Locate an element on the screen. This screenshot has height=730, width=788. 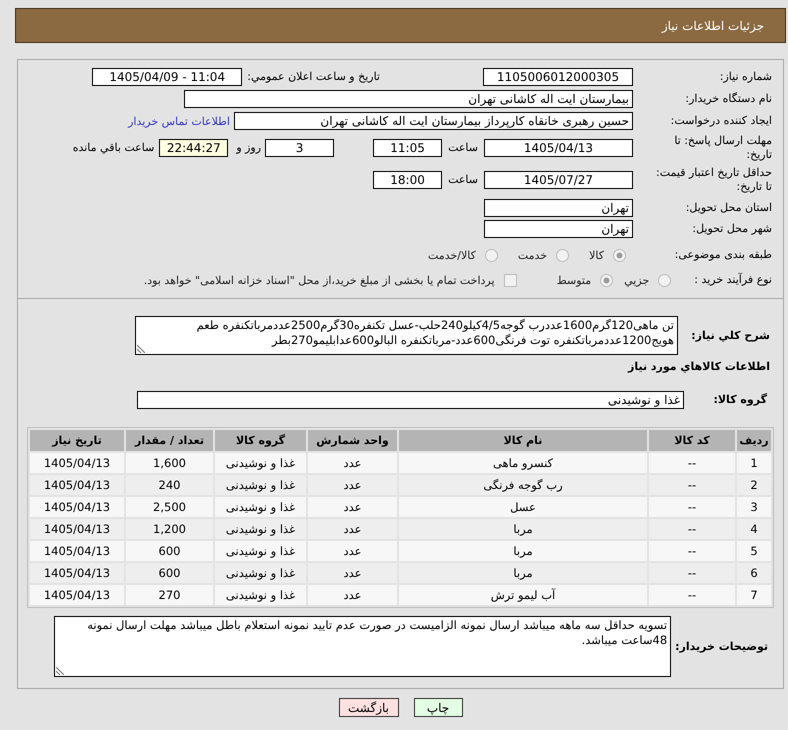
field-label: استان محل تحویل: is located at coordinates (728, 208).